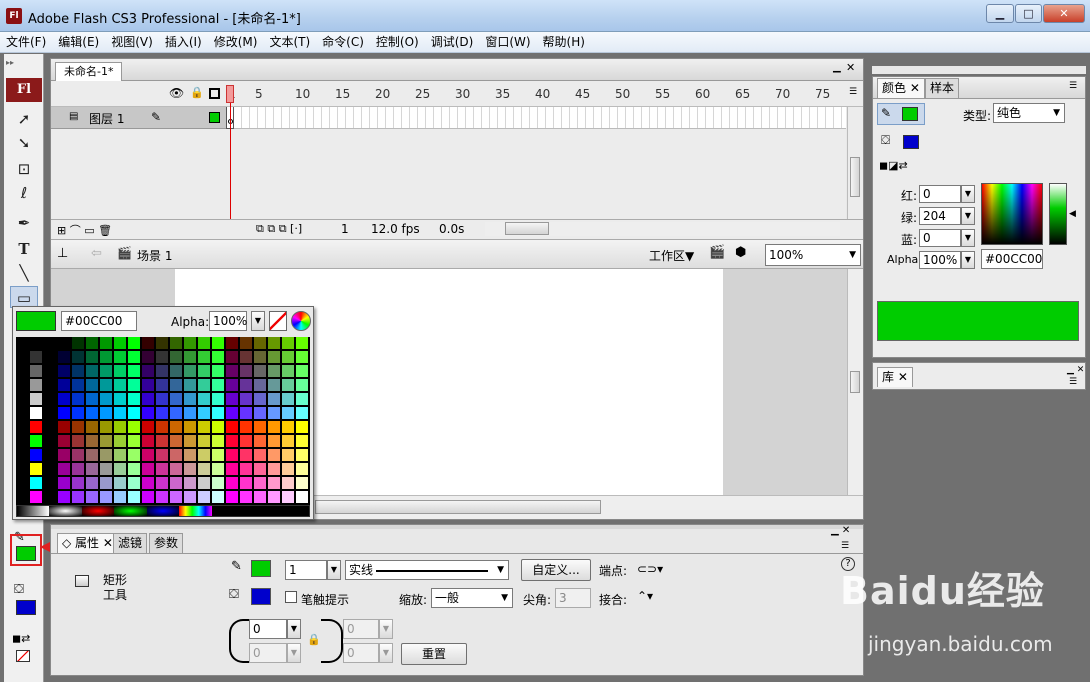 Image resolution: width=1090 pixels, height=682 pixels. What do you see at coordinates (21, 638) in the screenshot?
I see `swap-colors-icon: ◼⇄` at bounding box center [21, 638].